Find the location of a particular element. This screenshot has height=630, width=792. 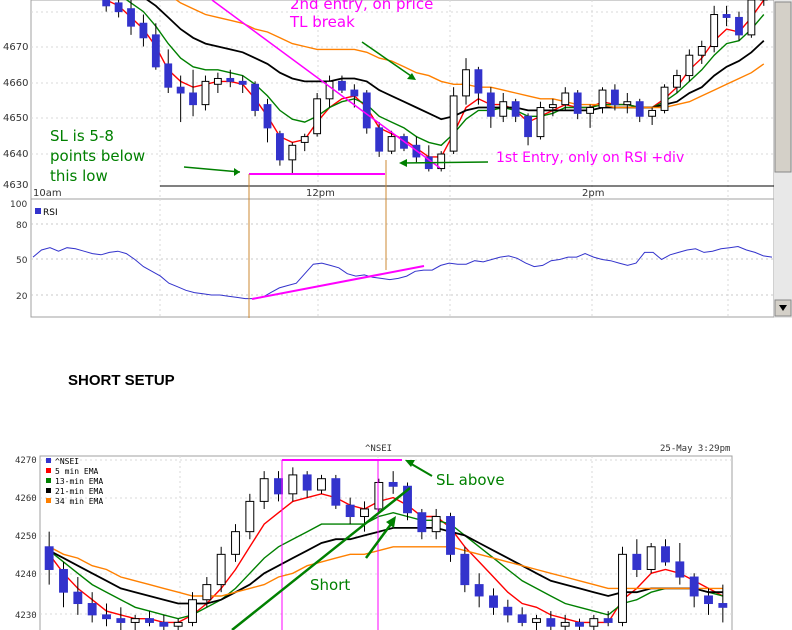

entry2-annotation: 2nd entry, on price is located at coordinates (361, 6).